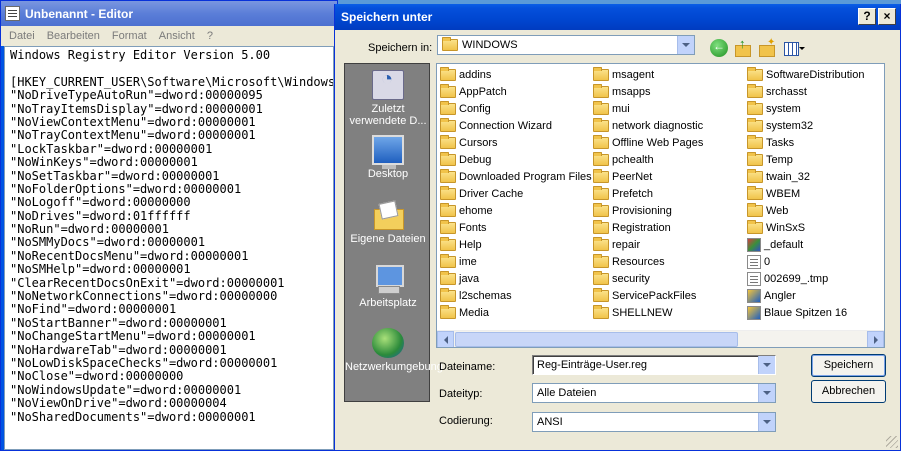 This screenshot has width=901, height=451. What do you see at coordinates (783, 193) in the screenshot?
I see `item-name: WBEM` at bounding box center [783, 193].